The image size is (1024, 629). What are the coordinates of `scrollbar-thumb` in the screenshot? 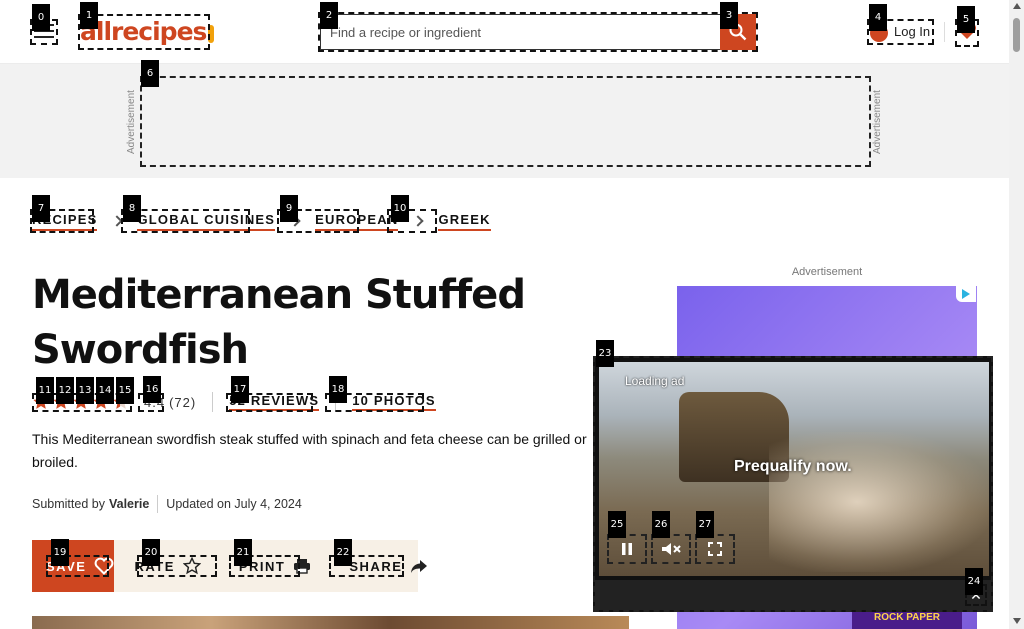 It's located at (1016, 35).